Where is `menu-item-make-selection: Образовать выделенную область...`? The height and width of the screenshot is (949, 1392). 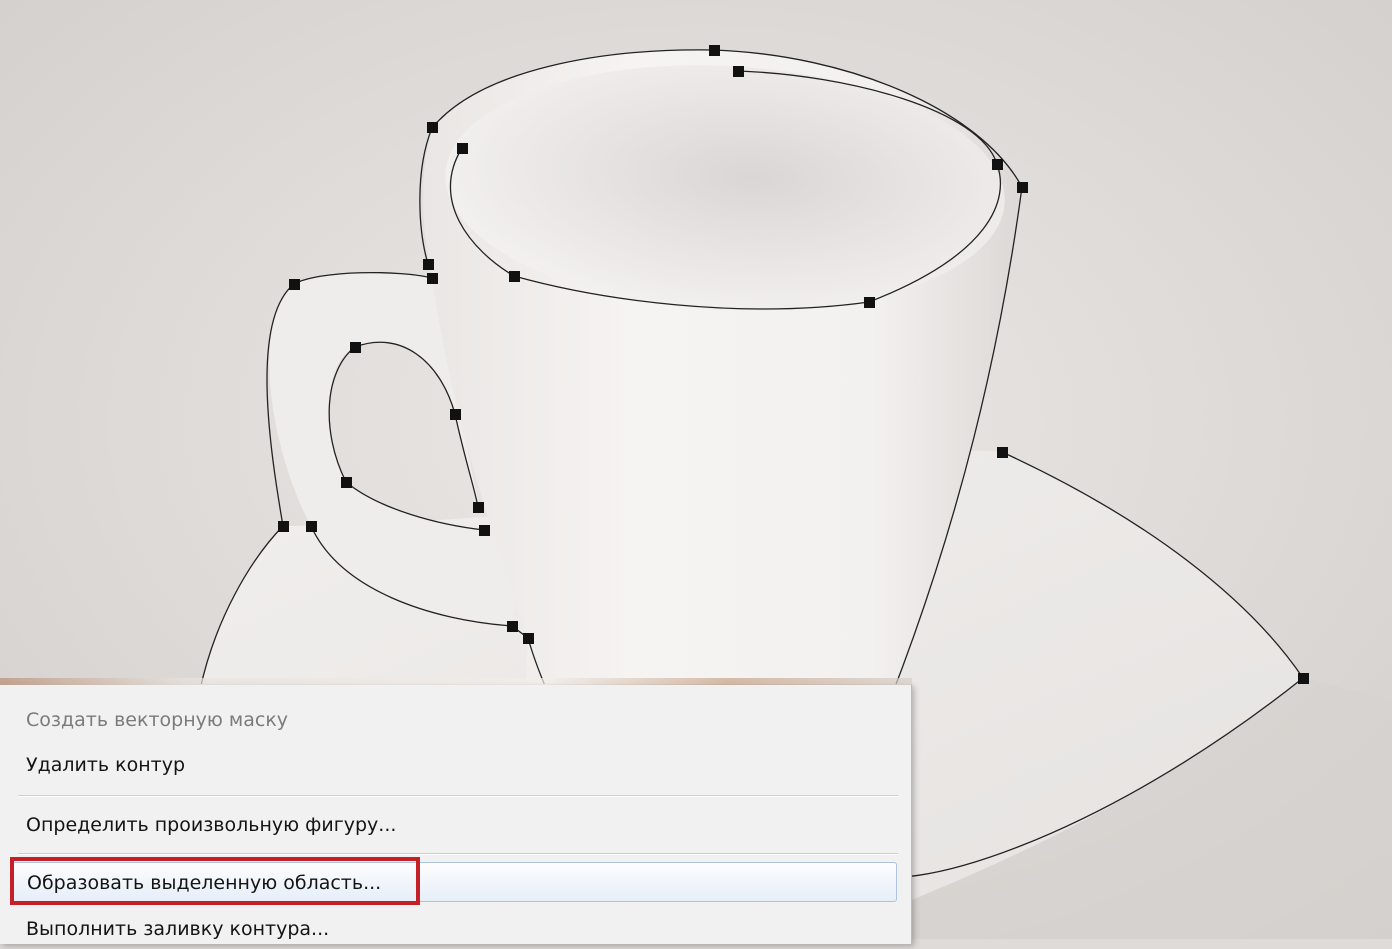 menu-item-make-selection: Образовать выделенную область... is located at coordinates (454, 882).